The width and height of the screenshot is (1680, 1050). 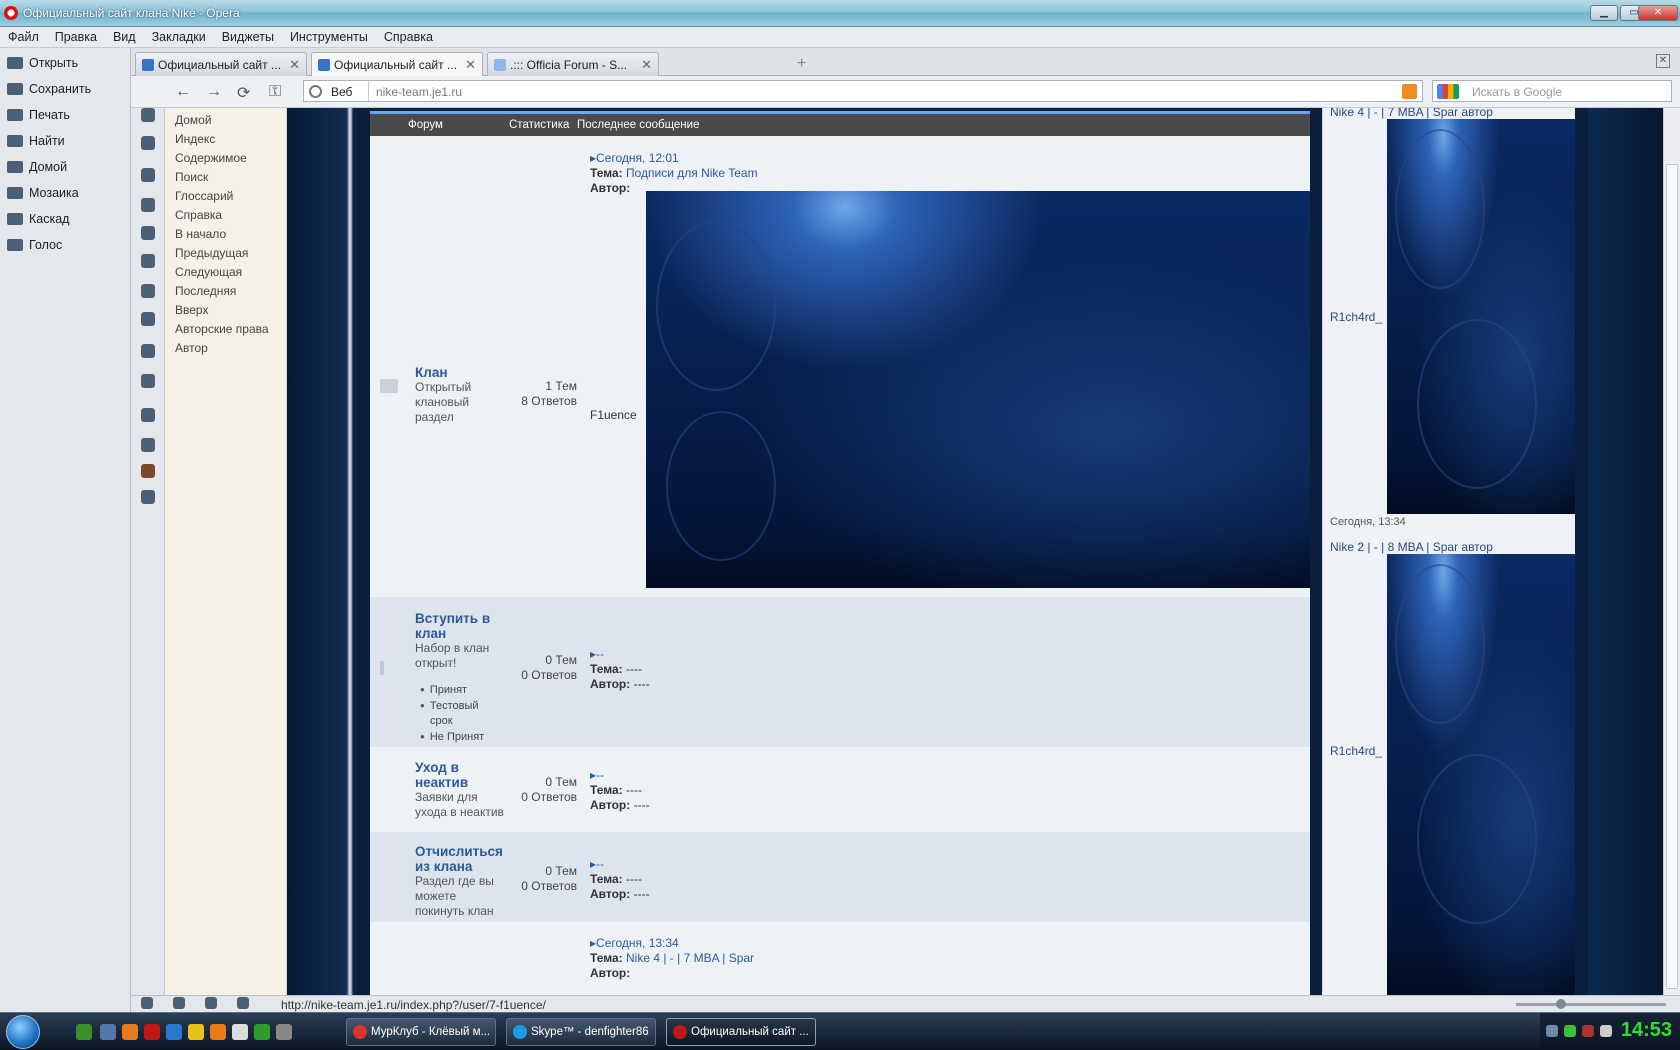 I want to click on firefox-icon, so click(x=130, y=1032).